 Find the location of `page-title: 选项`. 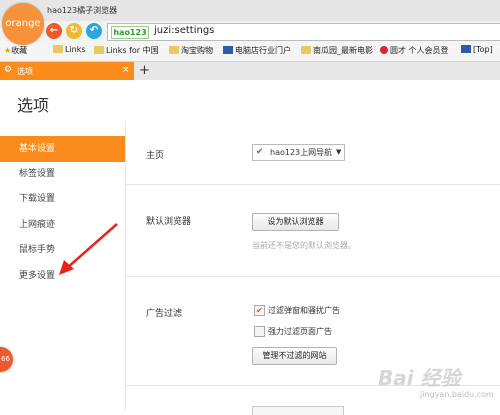

page-title: 选项 is located at coordinates (33, 105).